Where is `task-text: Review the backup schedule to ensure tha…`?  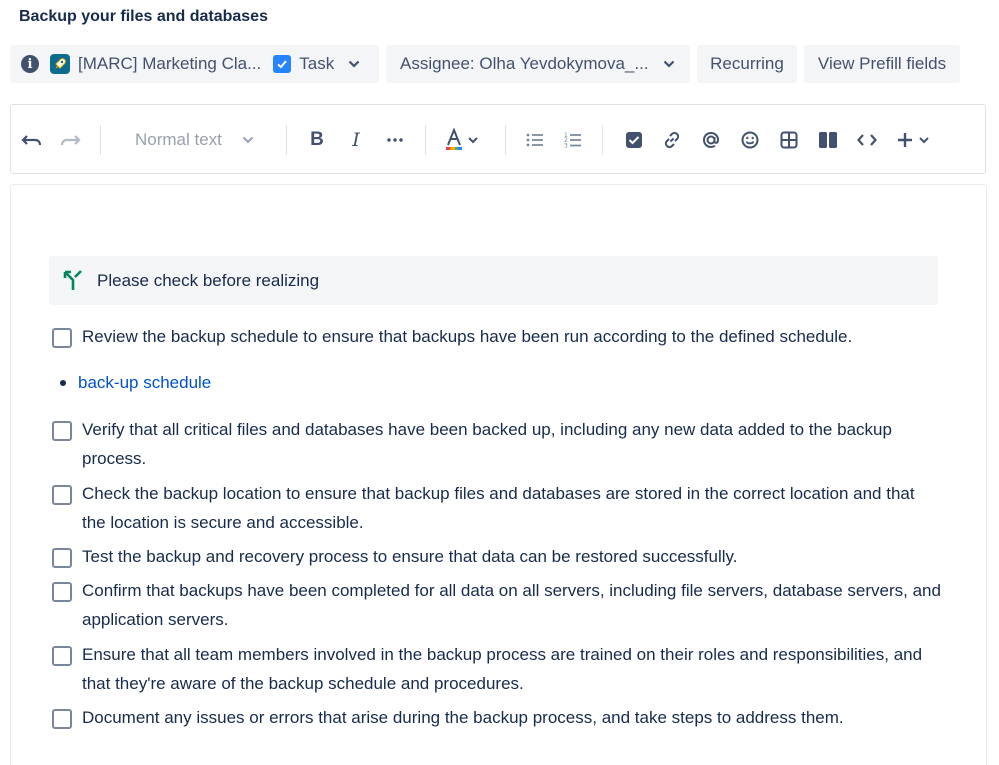
task-text: Review the backup schedule to ensure tha… is located at coordinates (467, 336).